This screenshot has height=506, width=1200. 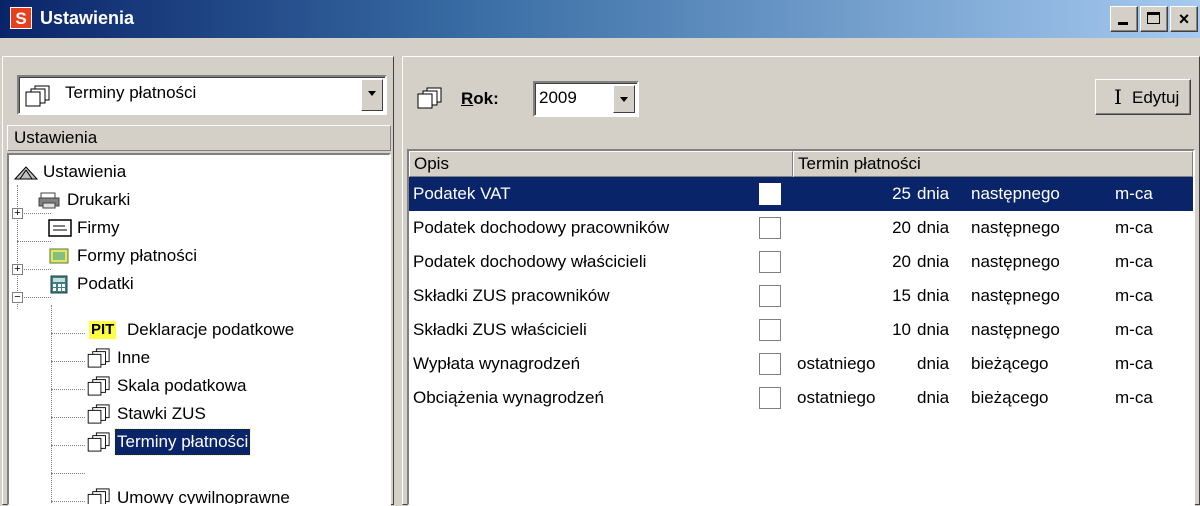 I want to click on minimize-icon, so click(x=1124, y=19).